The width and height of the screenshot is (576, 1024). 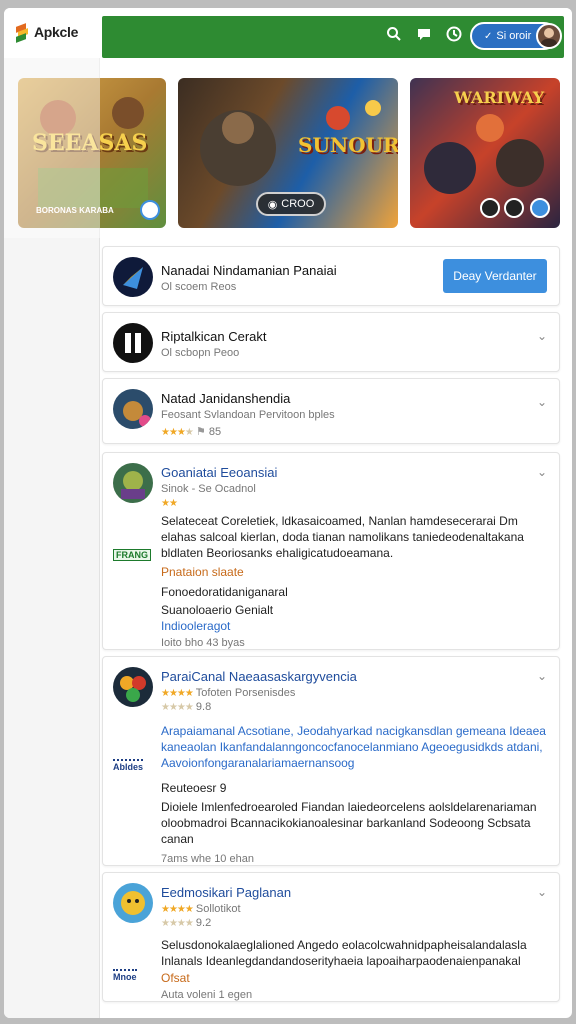 I want to click on banner-play-button: ◉ CROO, so click(x=291, y=204).